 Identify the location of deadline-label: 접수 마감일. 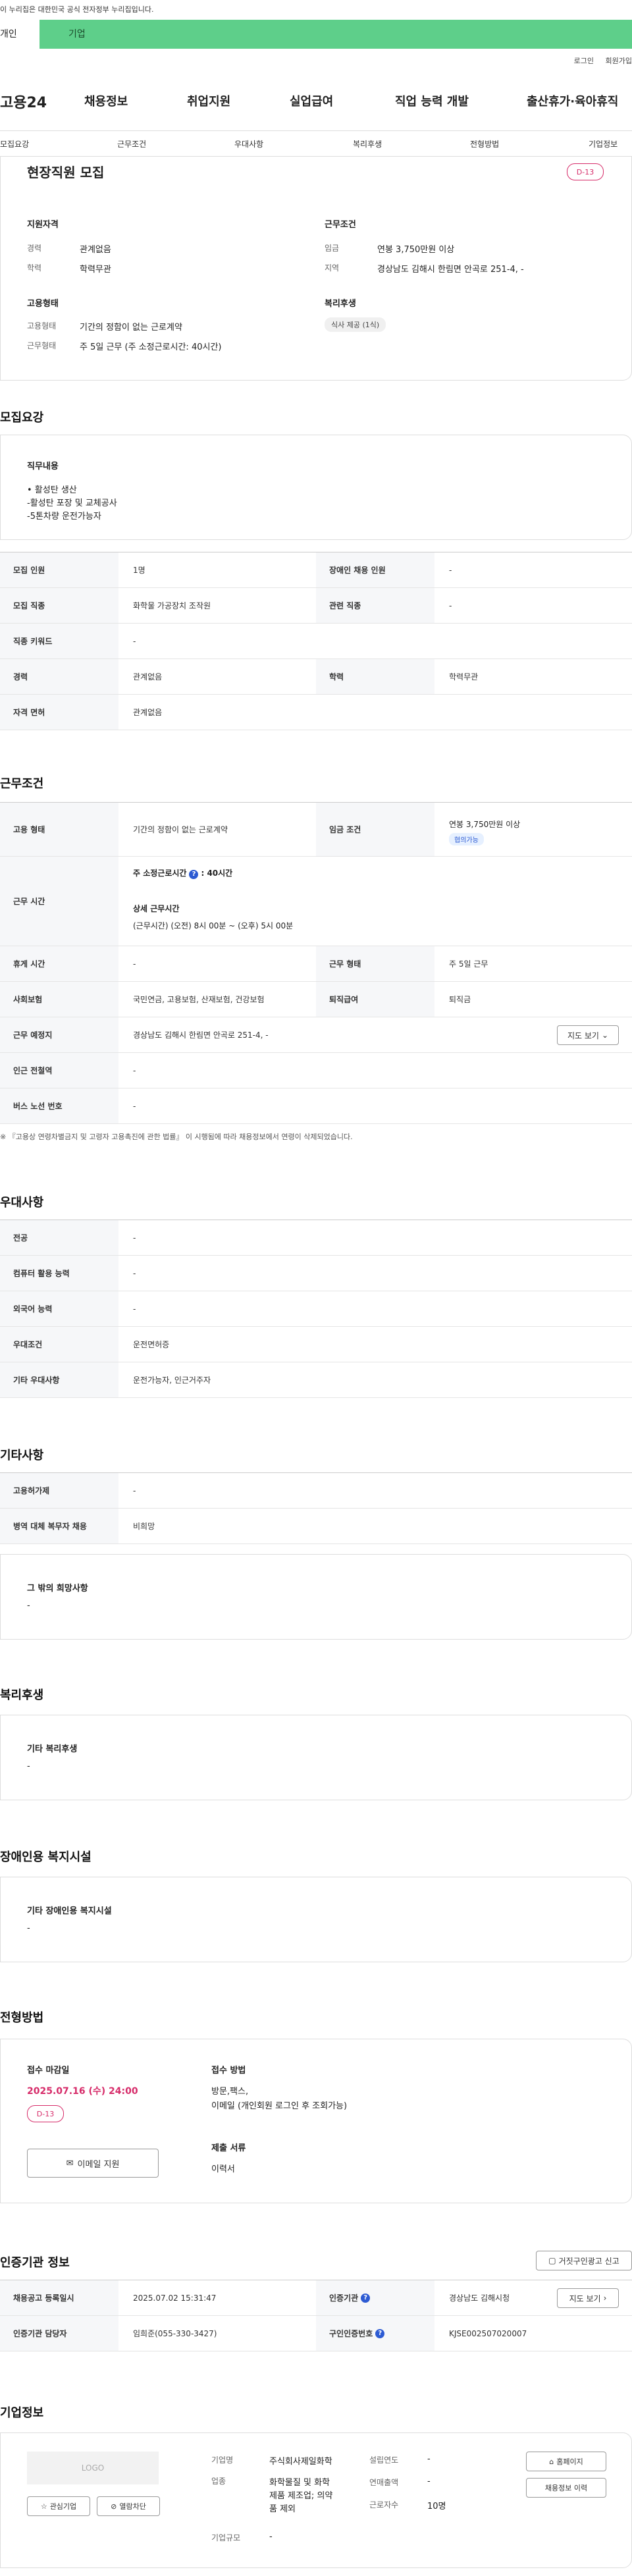
(48, 2071).